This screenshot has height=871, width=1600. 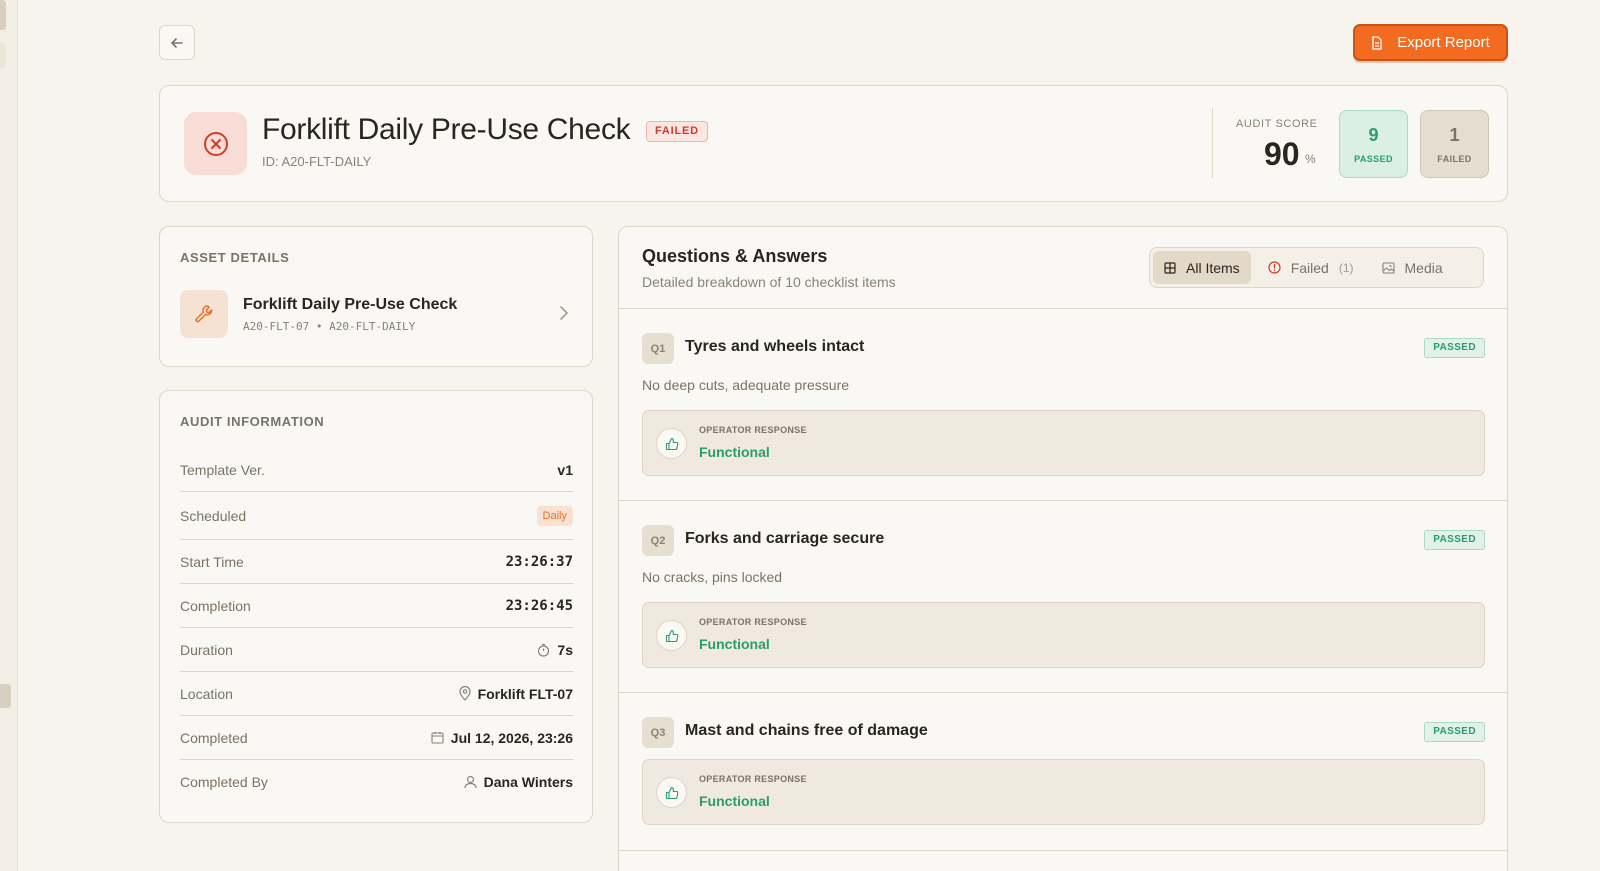 I want to click on x-circle-icon, so click(x=215, y=143).